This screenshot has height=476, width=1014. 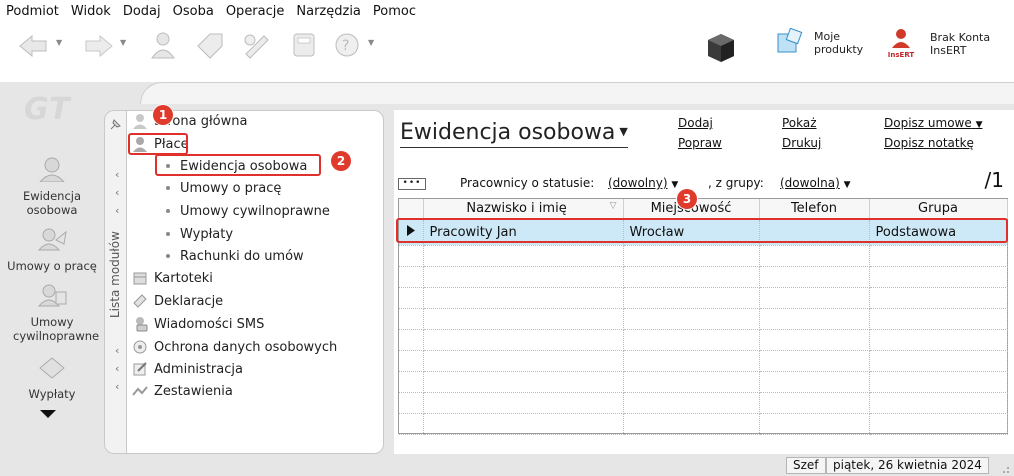 What do you see at coordinates (394, 11) in the screenshot?
I see `menu-pomoc: Pomoc` at bounding box center [394, 11].